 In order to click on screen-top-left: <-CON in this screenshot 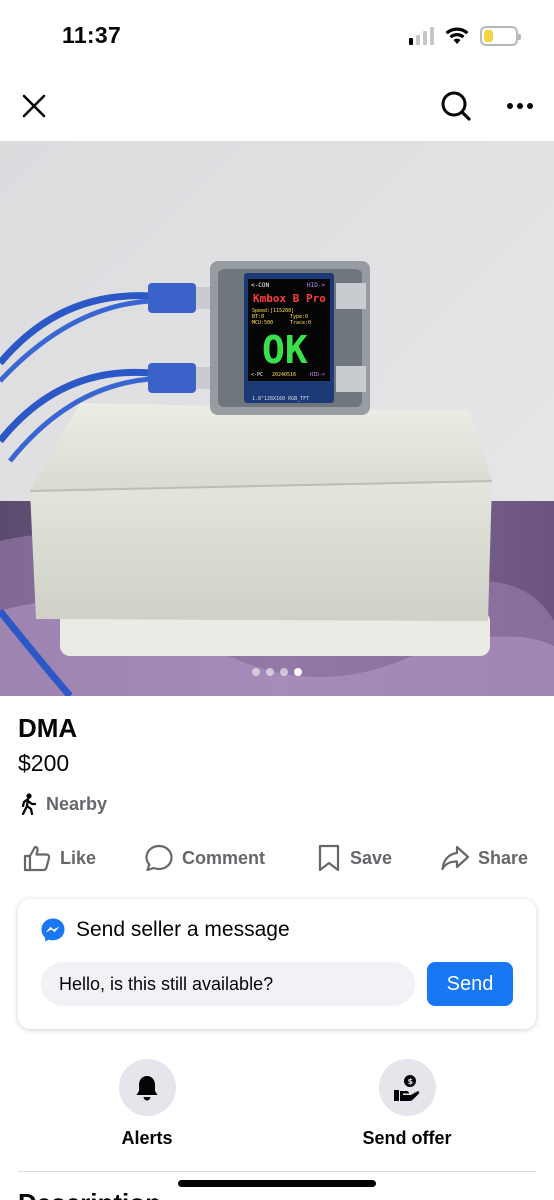, I will do `click(260, 285)`.